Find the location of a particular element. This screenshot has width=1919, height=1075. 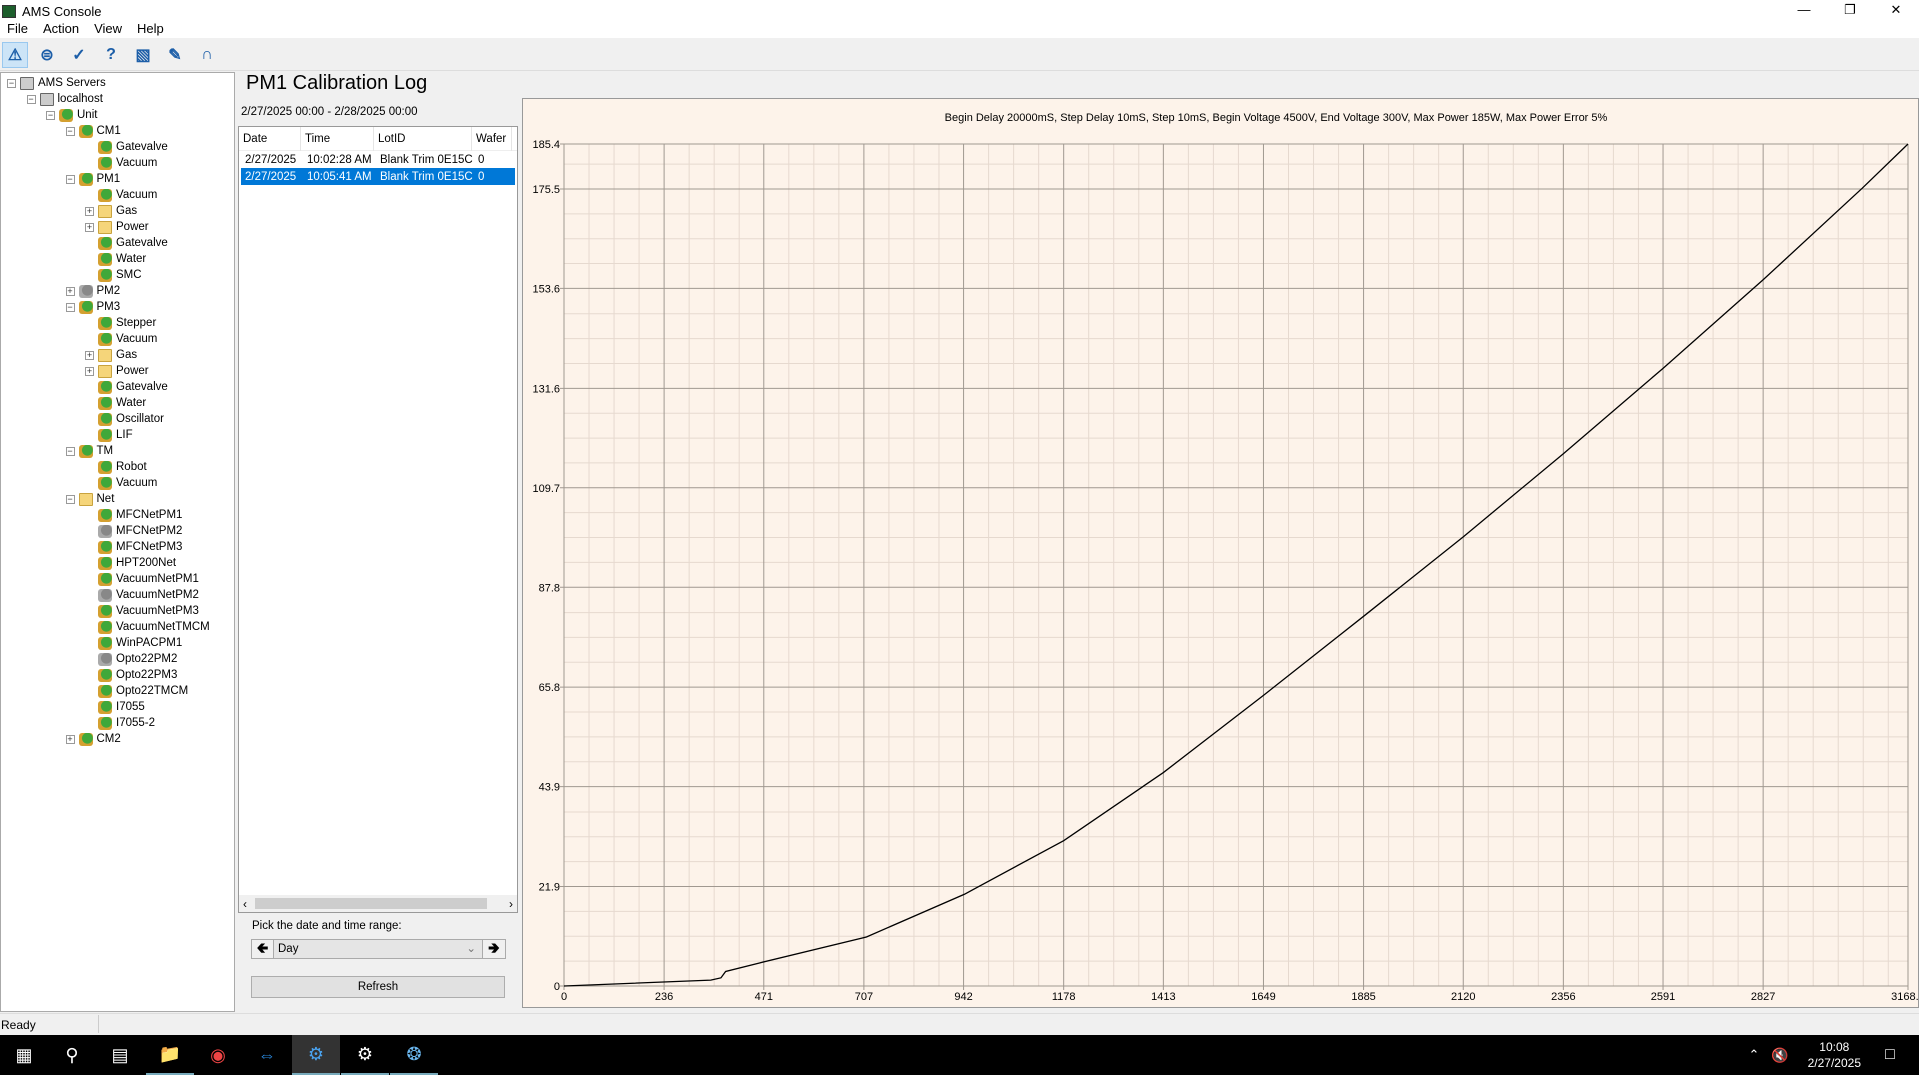

range-select: Day ⌄ is located at coordinates (378, 949).